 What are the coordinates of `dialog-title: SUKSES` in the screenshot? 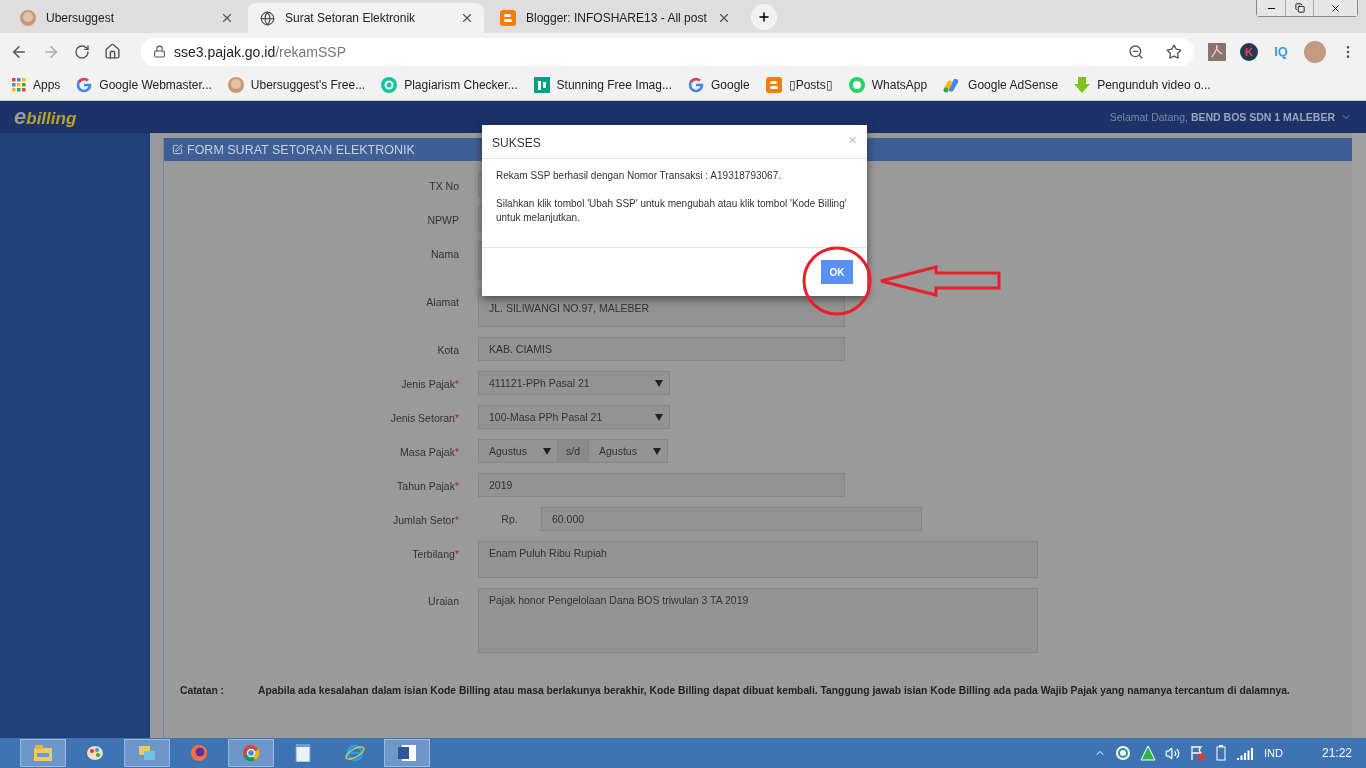 It's located at (516, 143).